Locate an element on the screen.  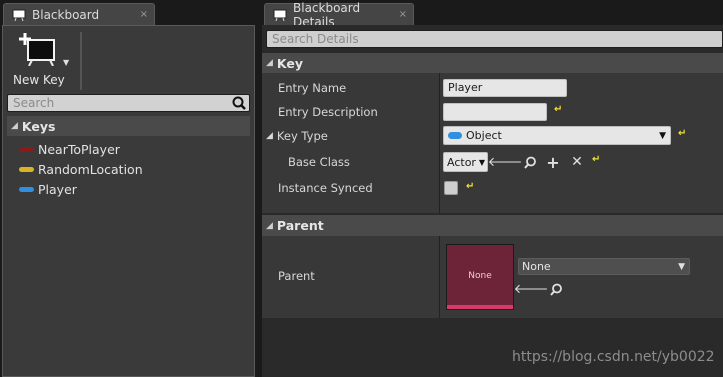
base-class-row: Base Class is located at coordinates (319, 162).